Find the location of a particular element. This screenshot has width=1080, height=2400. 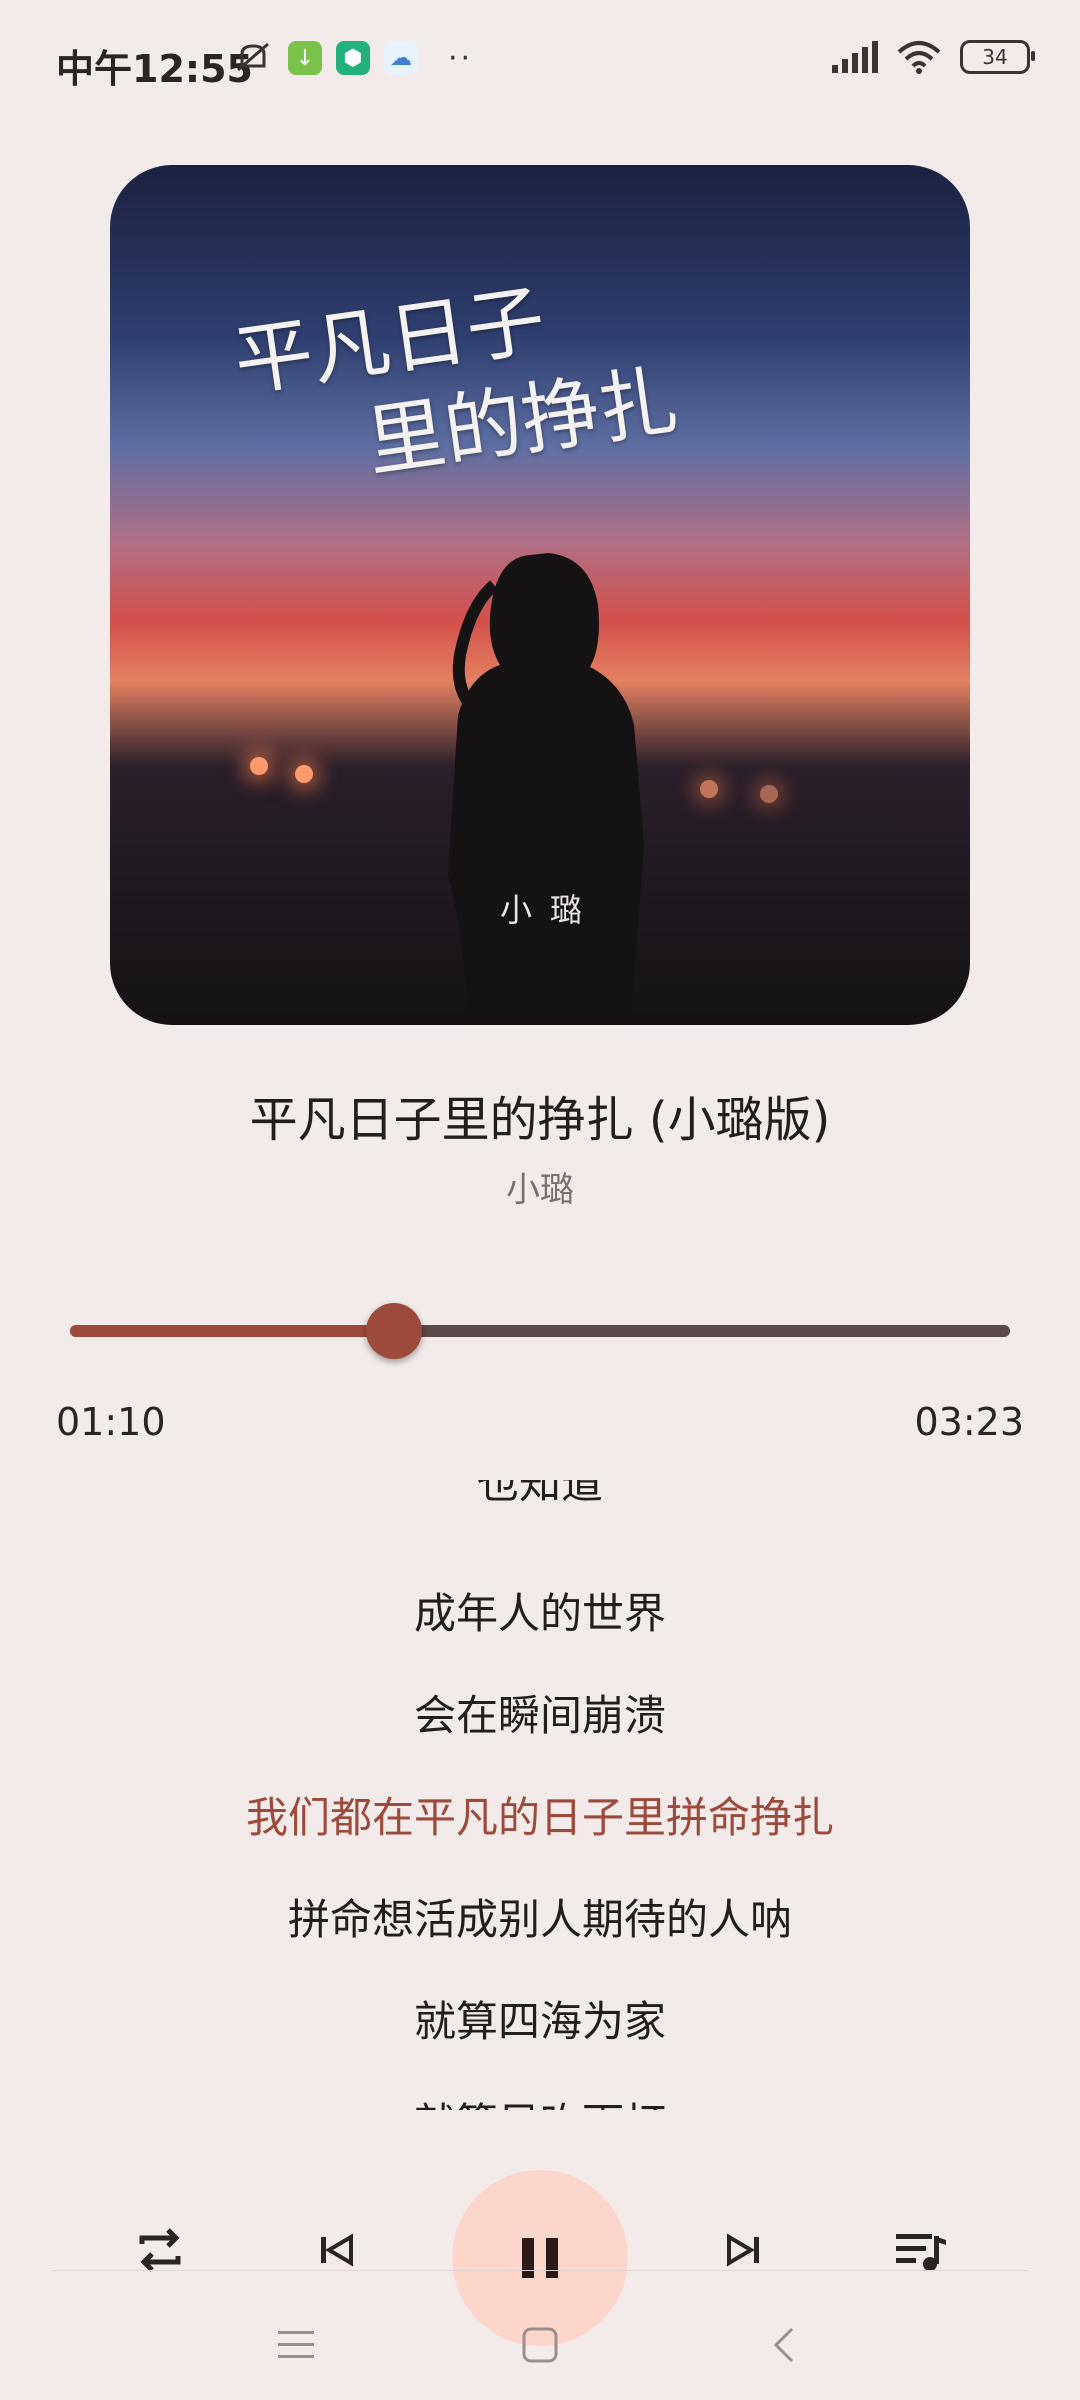

system-nav-bar is located at coordinates (540, 2345).